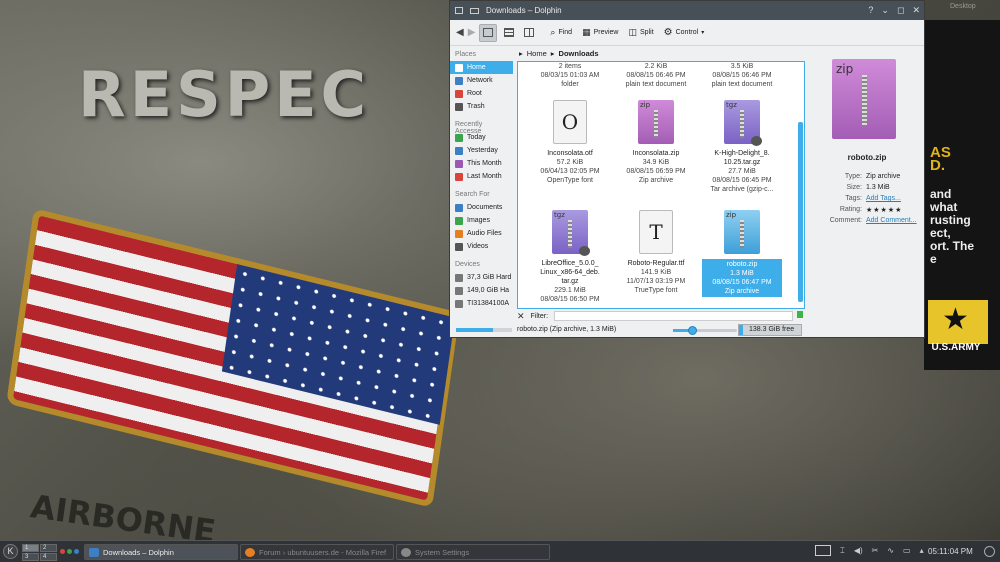 This screenshot has height=562, width=1000. What do you see at coordinates (488, 290) in the screenshot?
I see `device-label: 149,0 GiB Ha` at bounding box center [488, 290].